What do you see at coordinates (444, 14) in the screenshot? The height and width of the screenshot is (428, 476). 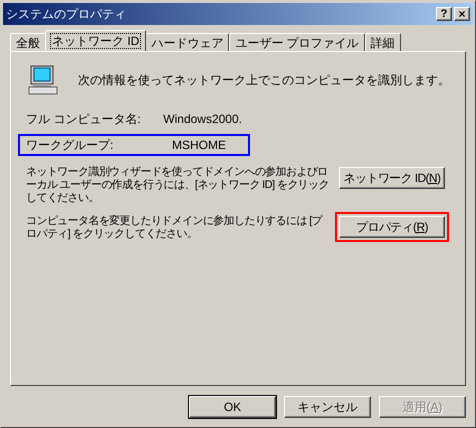 I see `help-button: ?` at bounding box center [444, 14].